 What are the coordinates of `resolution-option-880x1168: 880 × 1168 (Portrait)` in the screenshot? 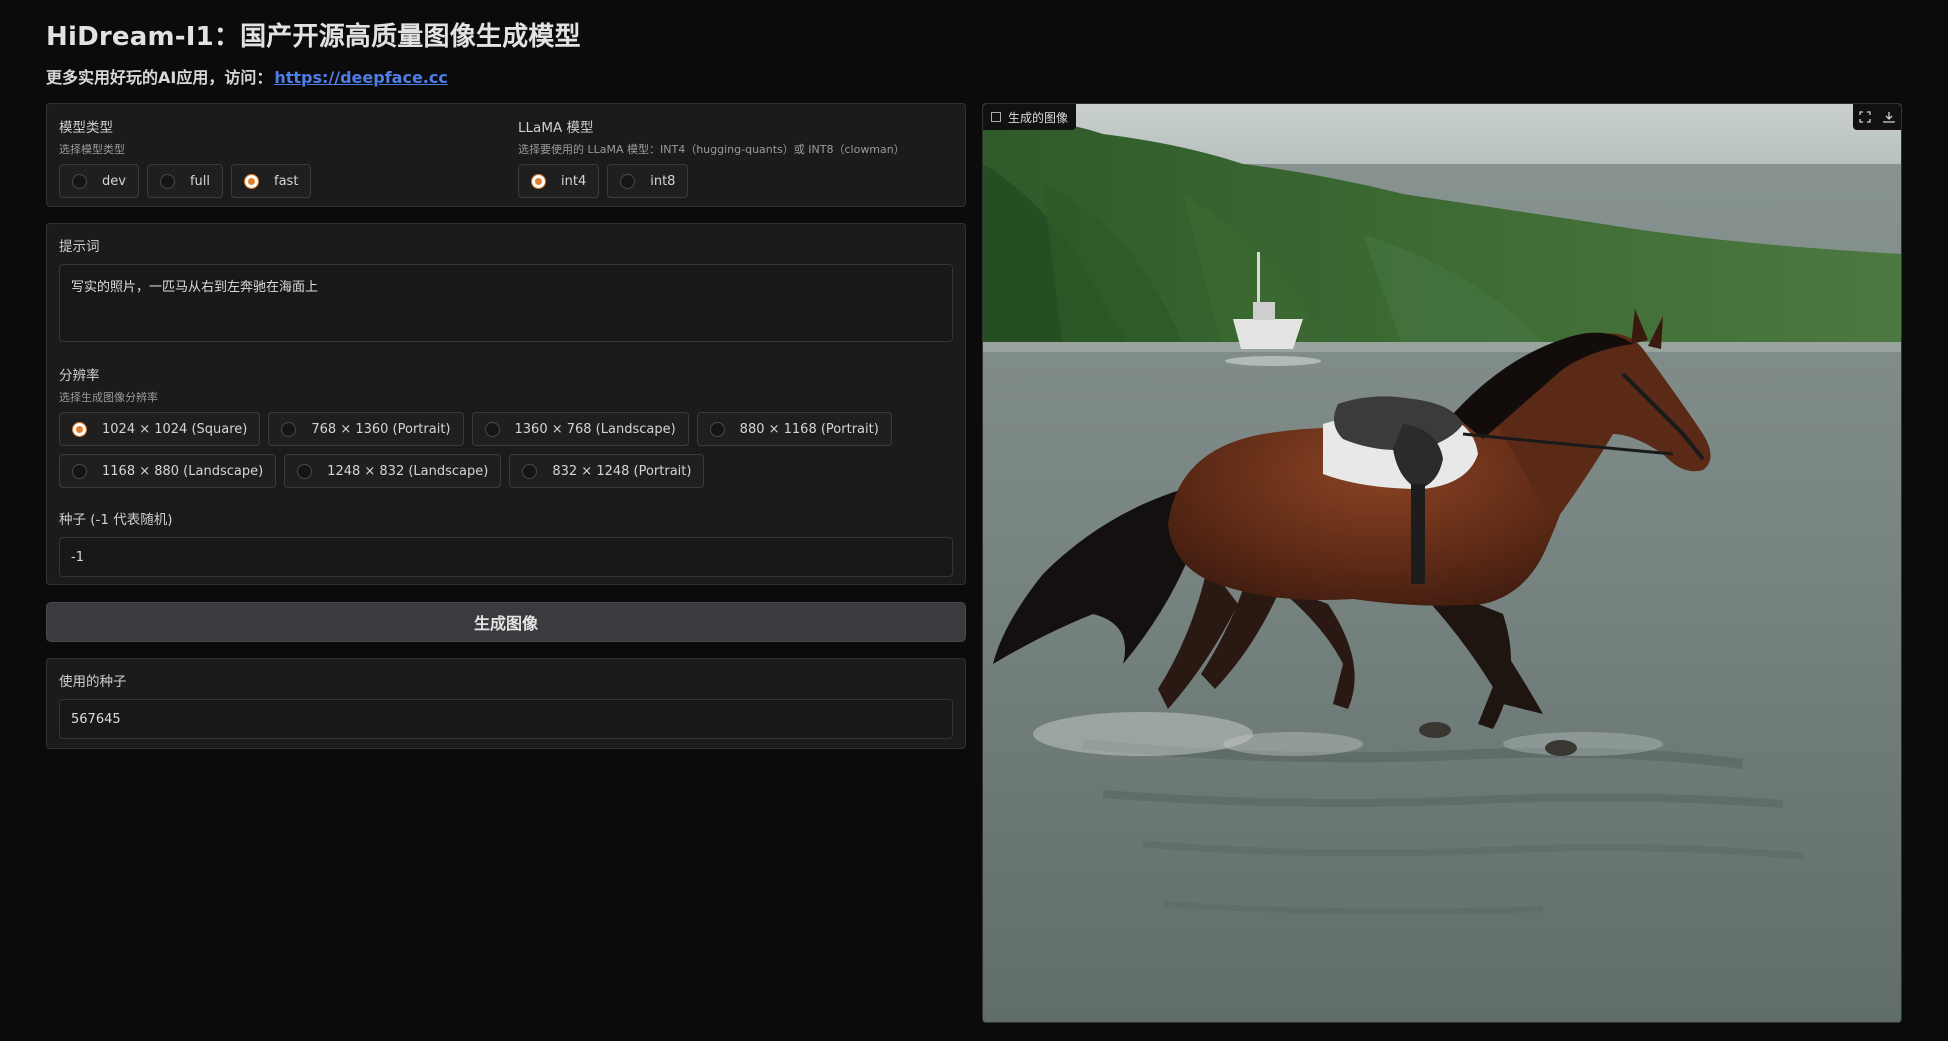 It's located at (794, 429).